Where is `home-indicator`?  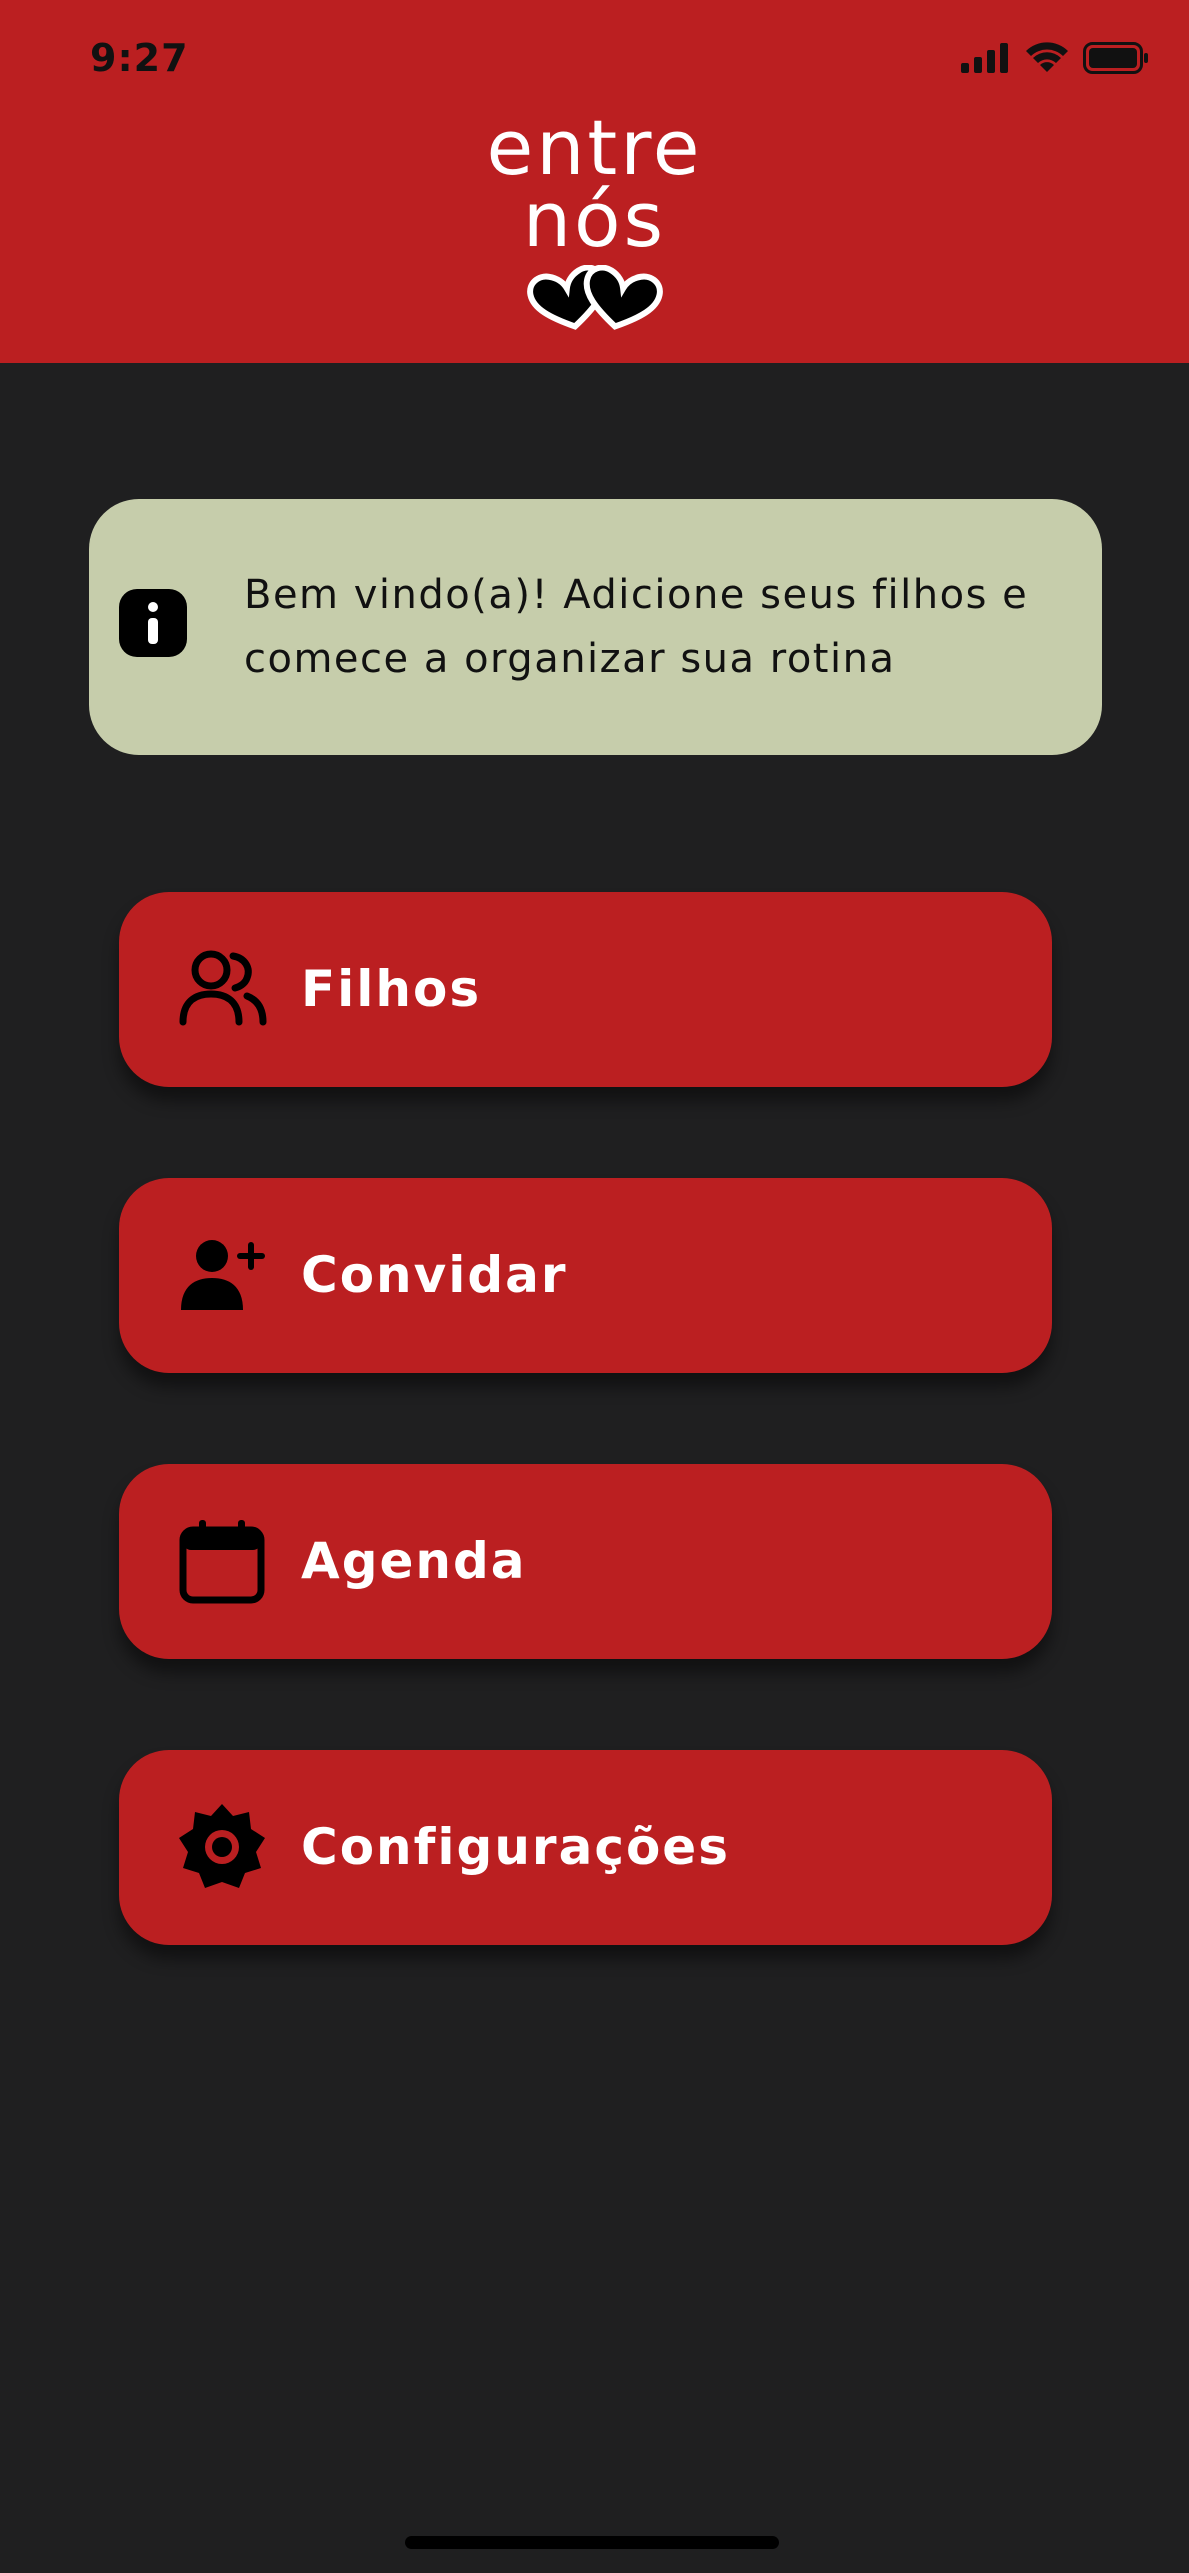 home-indicator is located at coordinates (592, 2542).